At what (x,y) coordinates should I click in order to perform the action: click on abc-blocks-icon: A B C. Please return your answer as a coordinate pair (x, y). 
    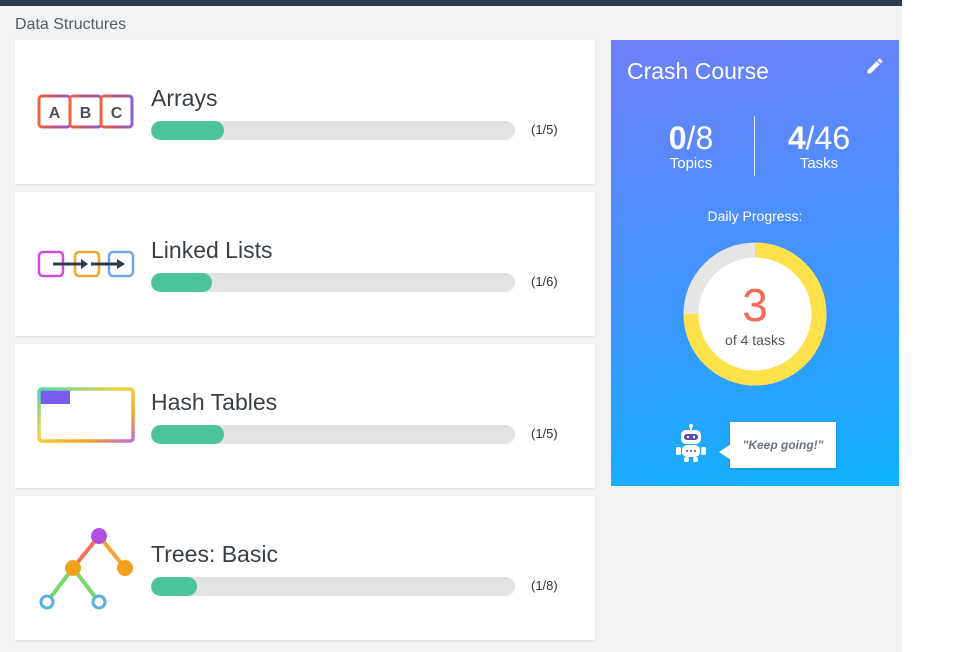
    Looking at the image, I should click on (85, 111).